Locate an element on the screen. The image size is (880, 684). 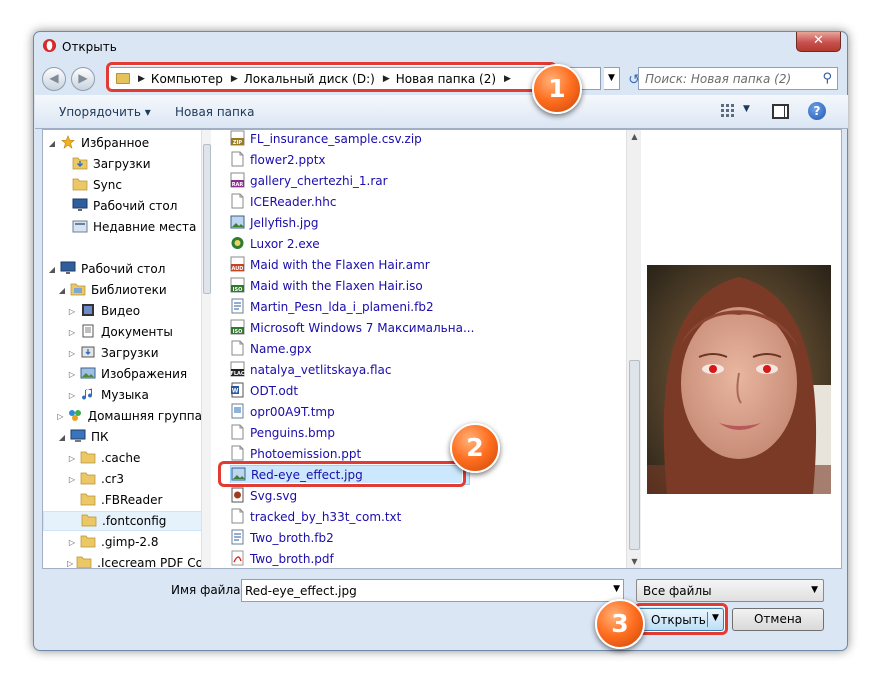
search-input is located at coordinates (729, 79).